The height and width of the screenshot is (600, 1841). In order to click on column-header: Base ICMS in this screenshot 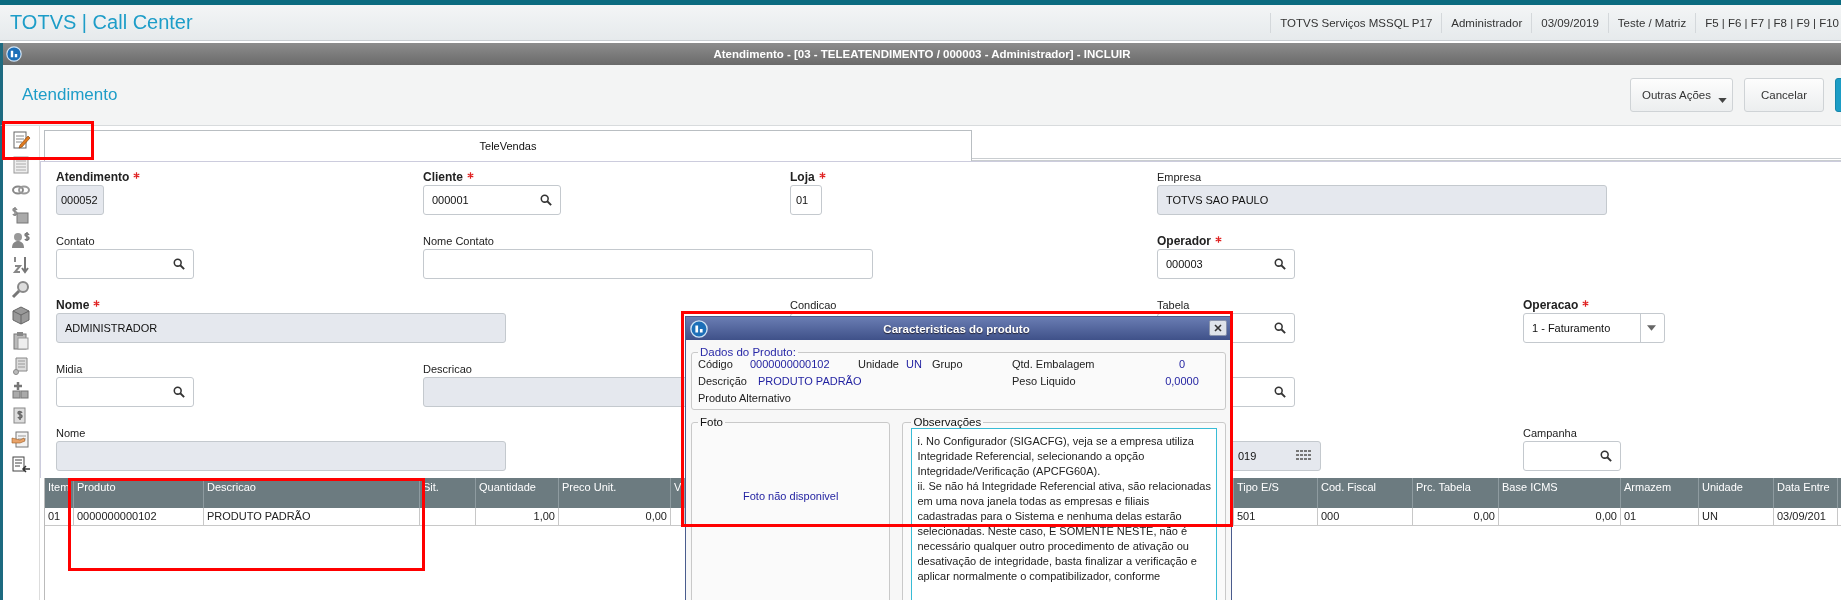, I will do `click(1560, 493)`.